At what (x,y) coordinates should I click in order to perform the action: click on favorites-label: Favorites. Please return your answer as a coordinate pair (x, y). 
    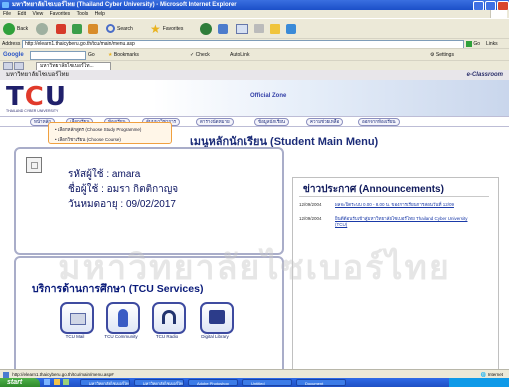
    Looking at the image, I should click on (173, 28).